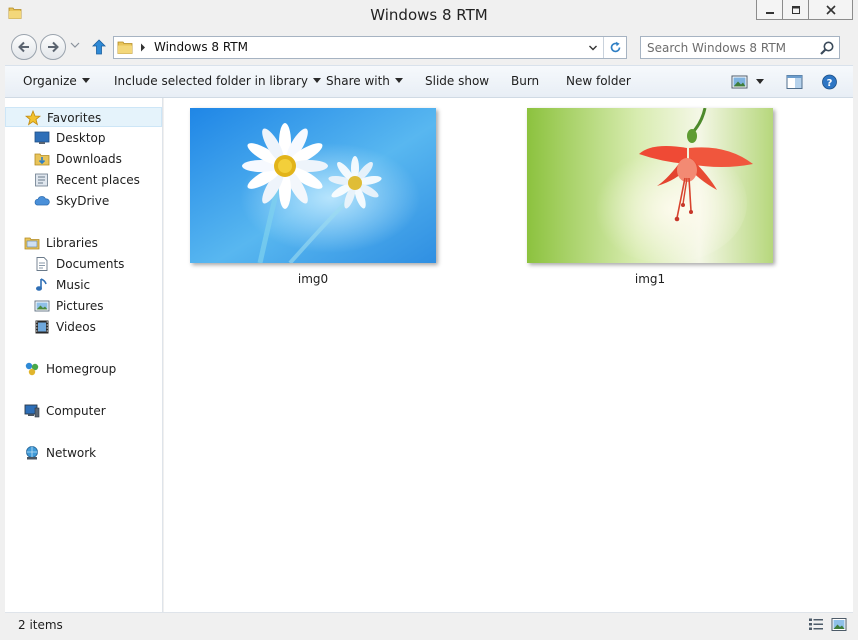  What do you see at coordinates (32, 453) in the screenshot?
I see `network-icon` at bounding box center [32, 453].